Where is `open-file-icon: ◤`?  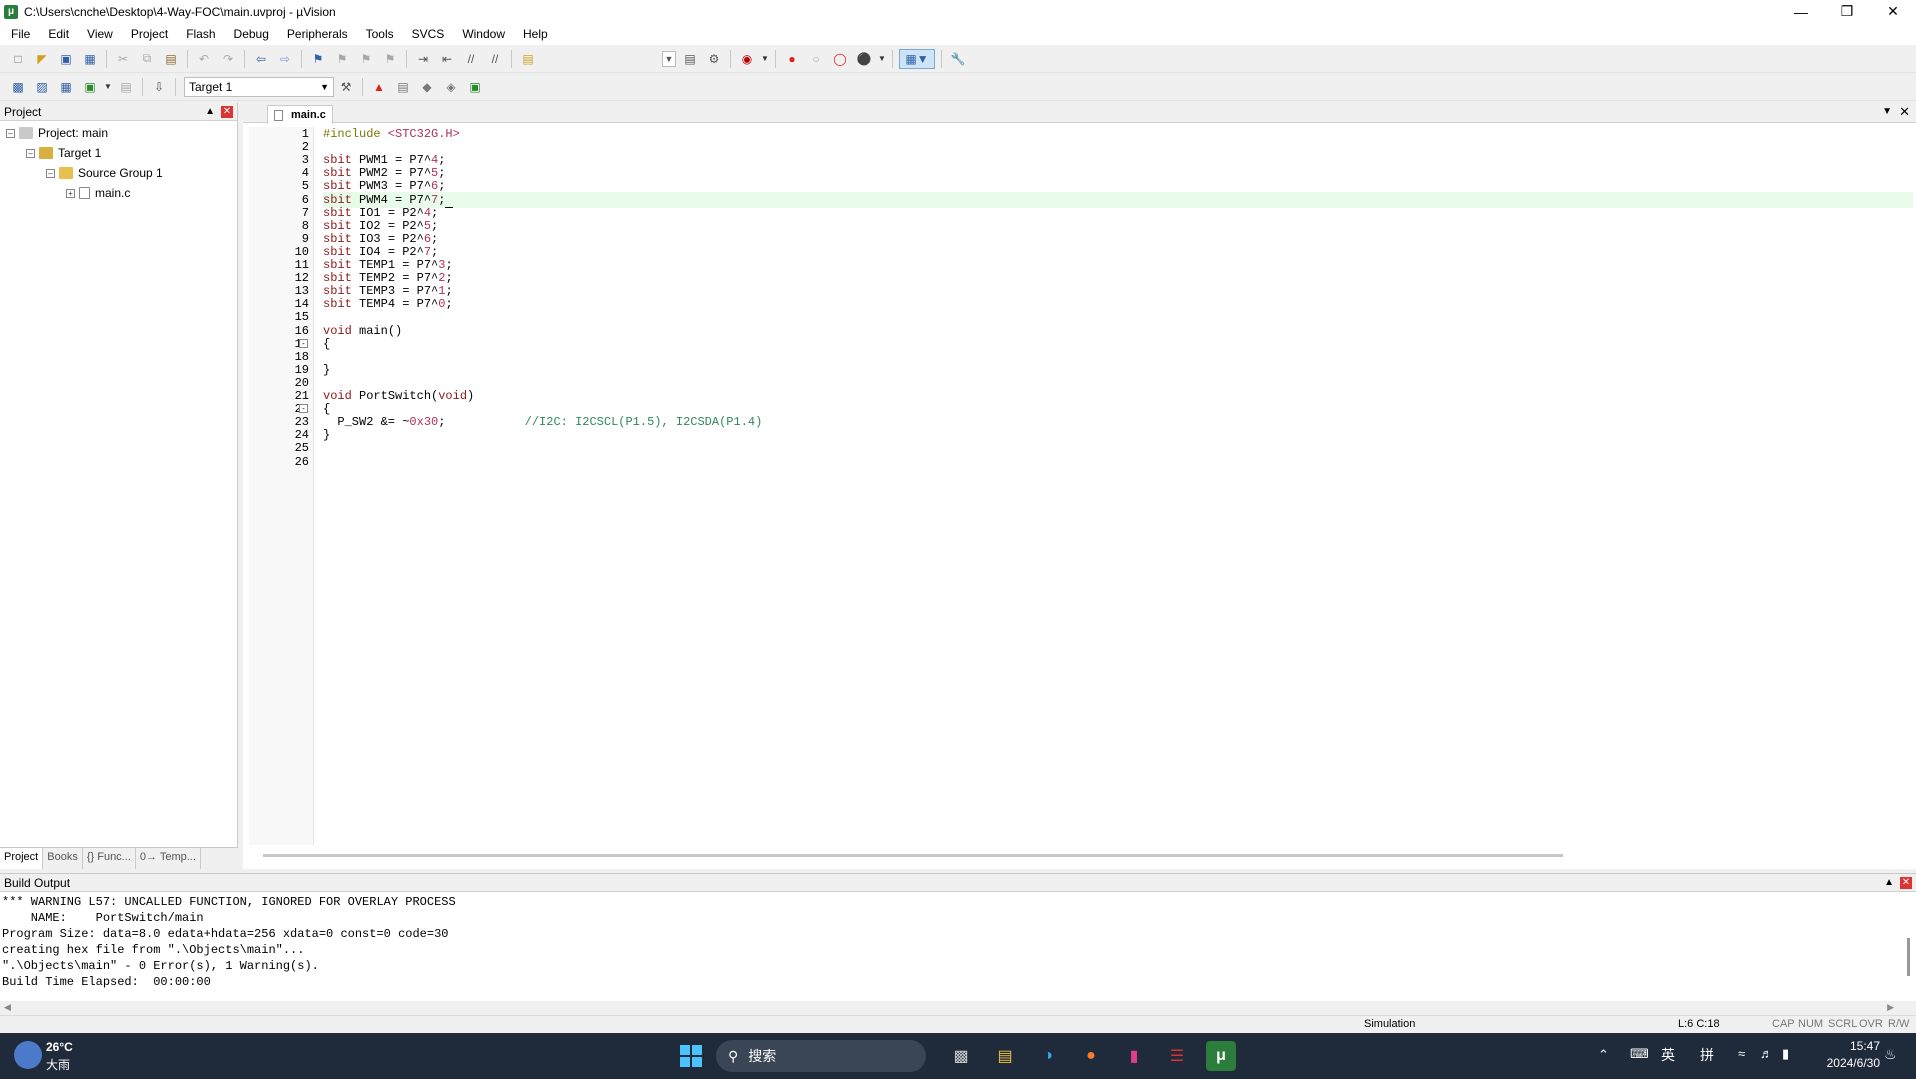 open-file-icon: ◤ is located at coordinates (42, 59).